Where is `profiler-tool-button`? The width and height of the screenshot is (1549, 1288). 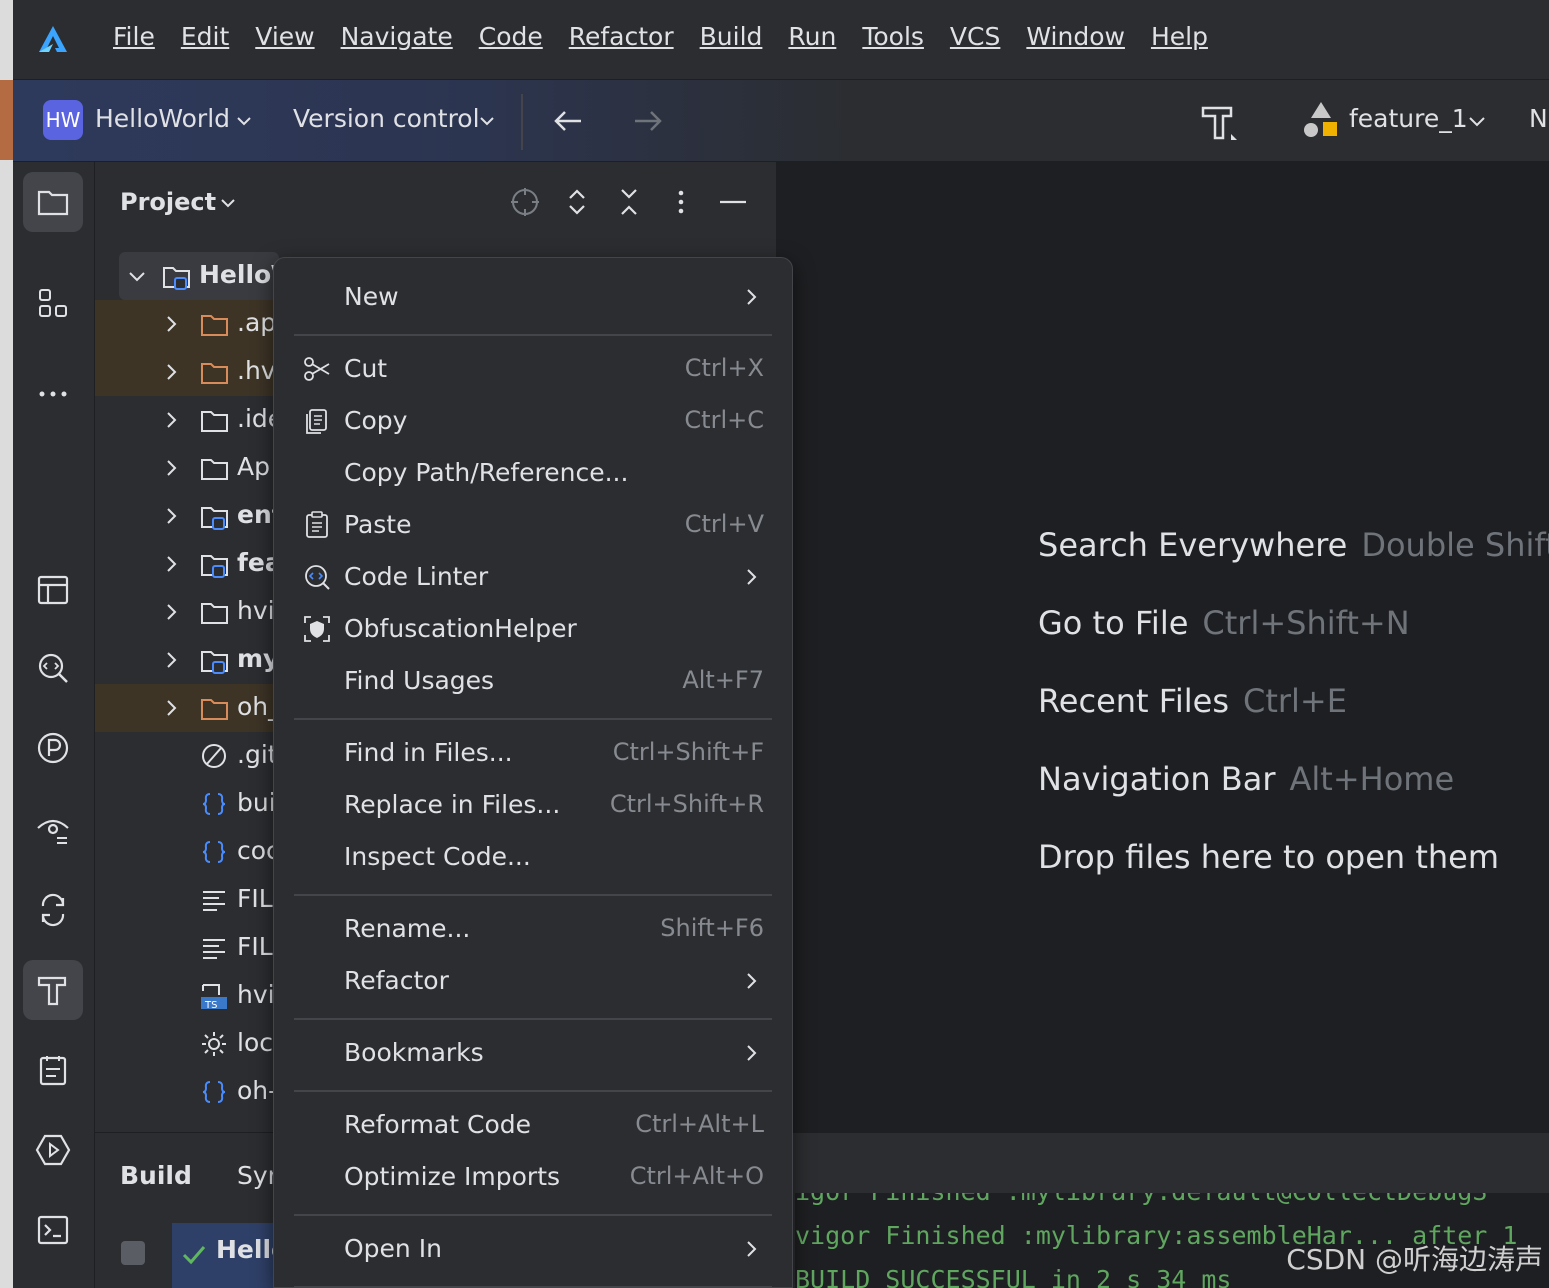 profiler-tool-button is located at coordinates (53, 748).